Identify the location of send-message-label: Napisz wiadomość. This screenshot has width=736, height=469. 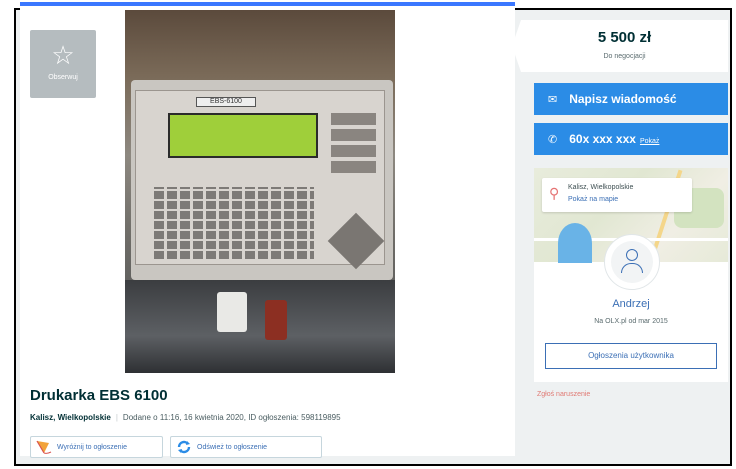
(623, 99).